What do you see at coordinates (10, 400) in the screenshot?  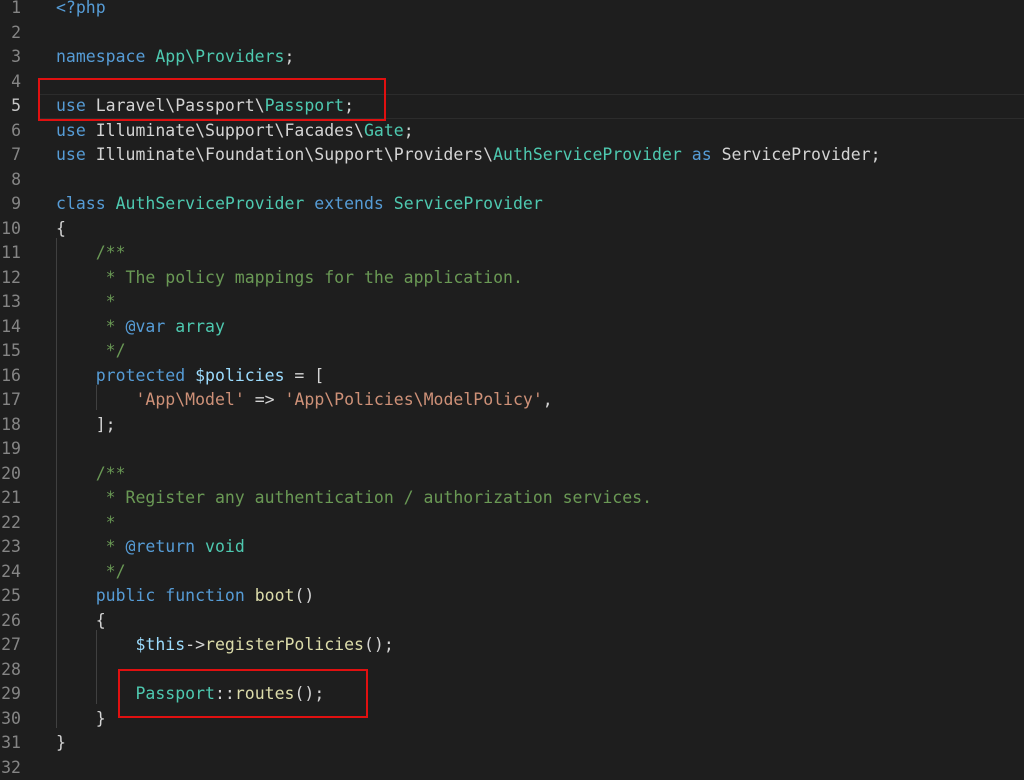 I see `line-number: 17` at bounding box center [10, 400].